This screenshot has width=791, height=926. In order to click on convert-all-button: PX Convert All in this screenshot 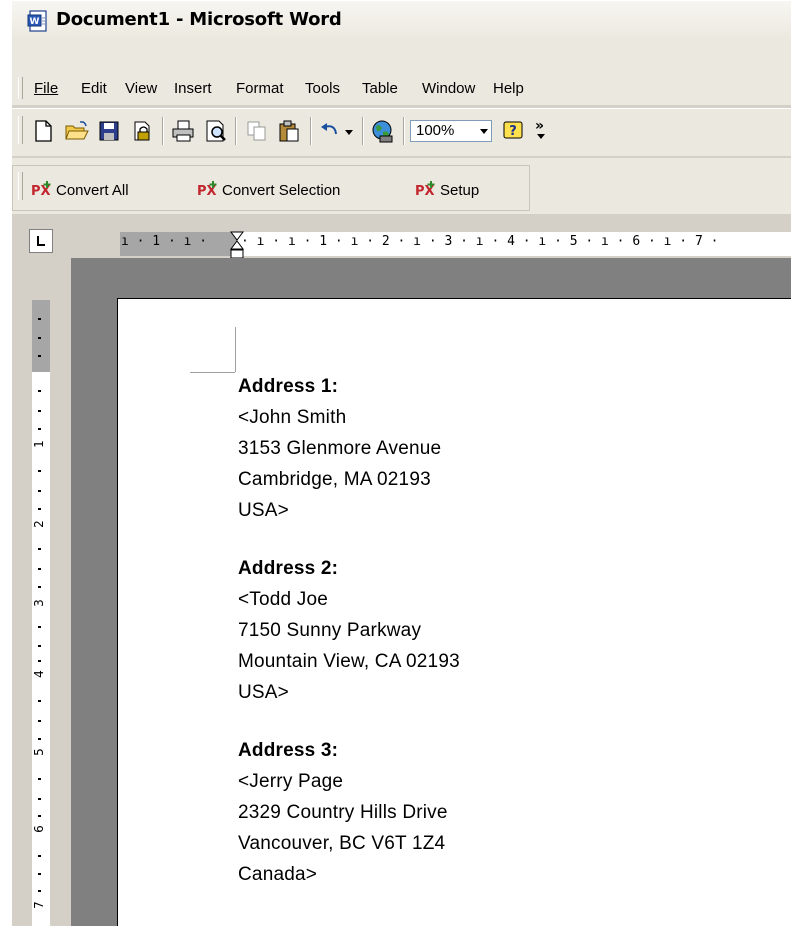, I will do `click(109, 186)`.